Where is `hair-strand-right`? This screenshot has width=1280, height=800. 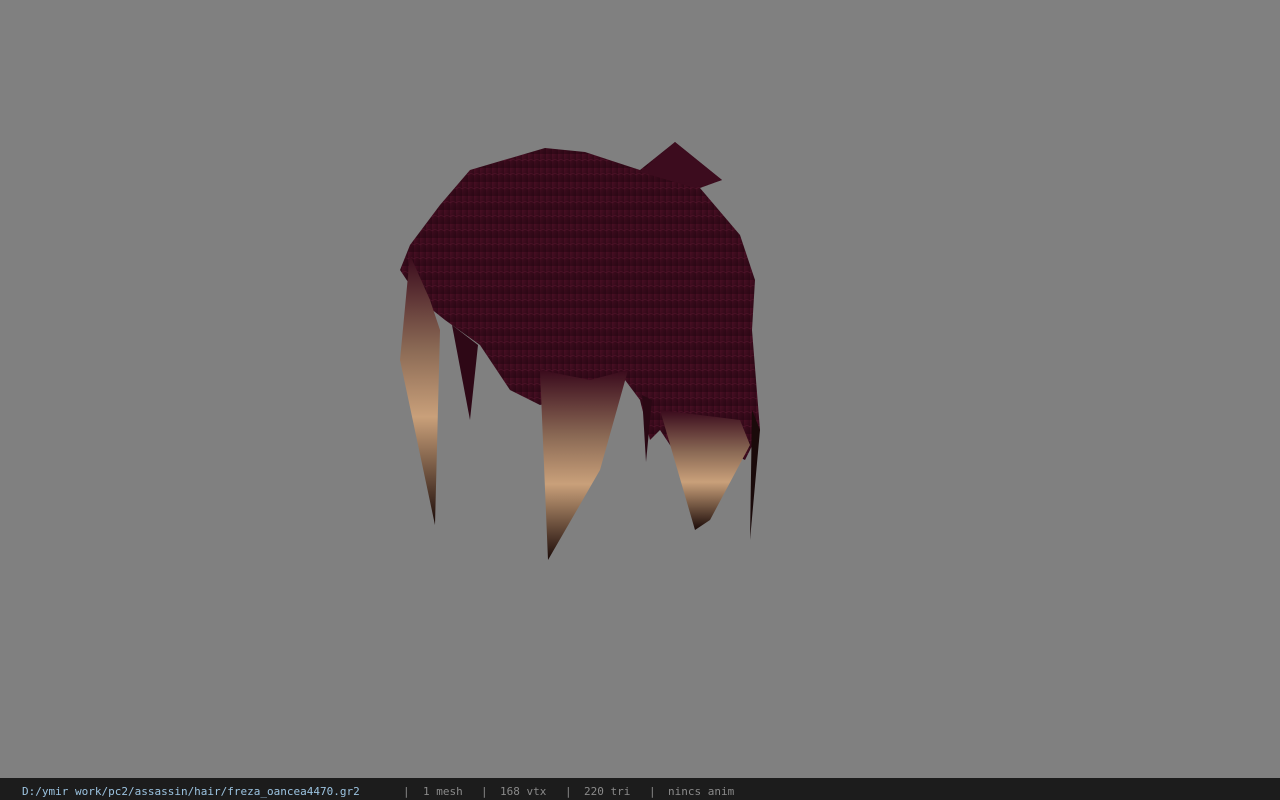 hair-strand-right is located at coordinates (705, 470).